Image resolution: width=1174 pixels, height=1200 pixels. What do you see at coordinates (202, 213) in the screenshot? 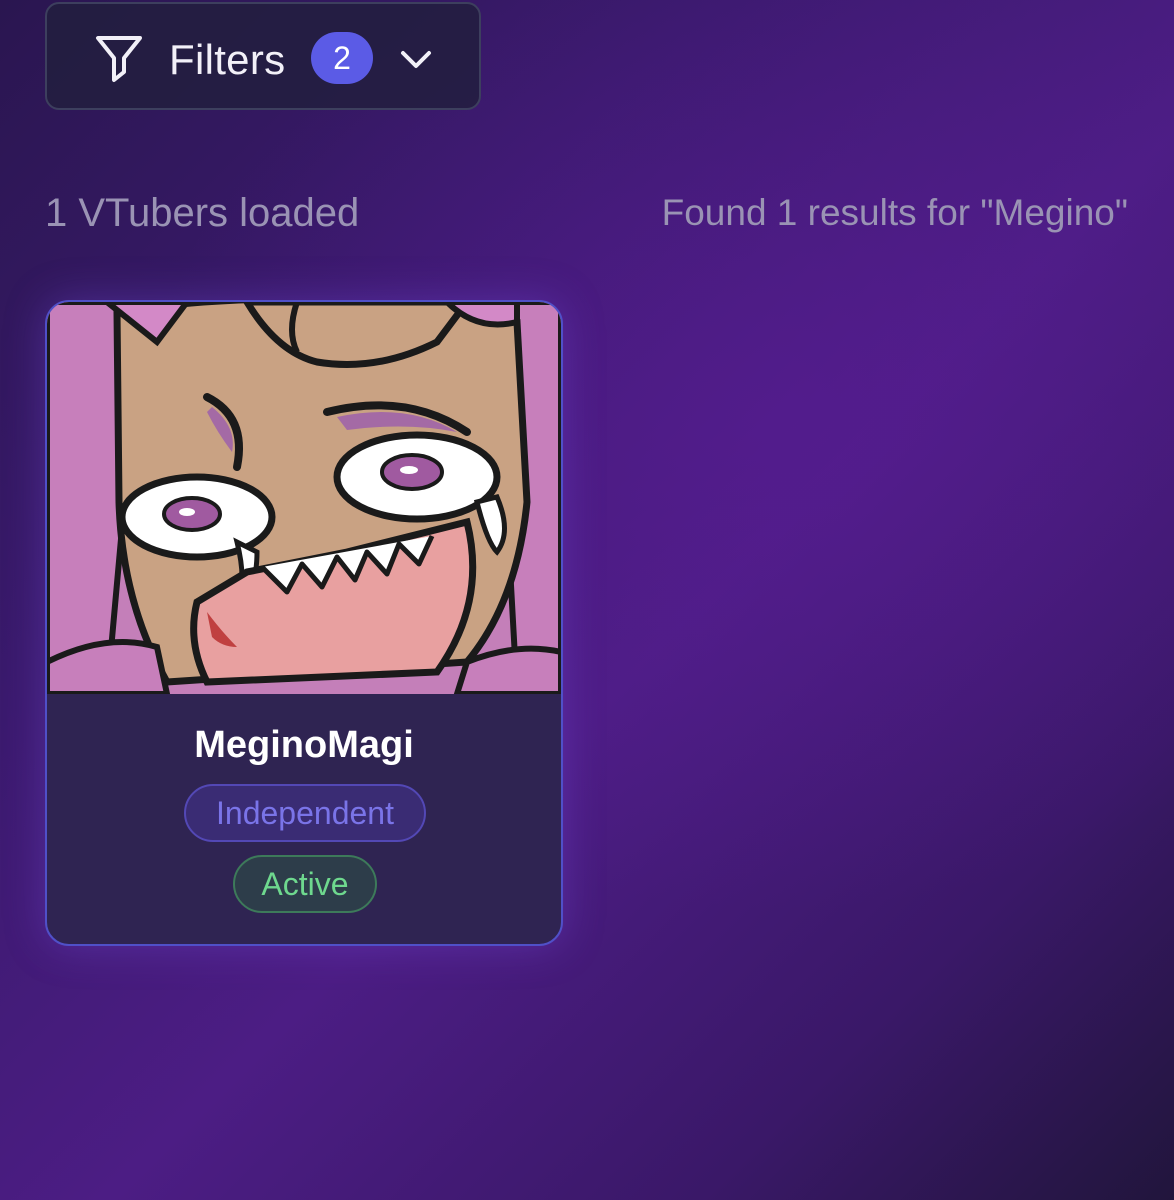
I see `vtubers-loaded-count: 1 VTubers loaded` at bounding box center [202, 213].